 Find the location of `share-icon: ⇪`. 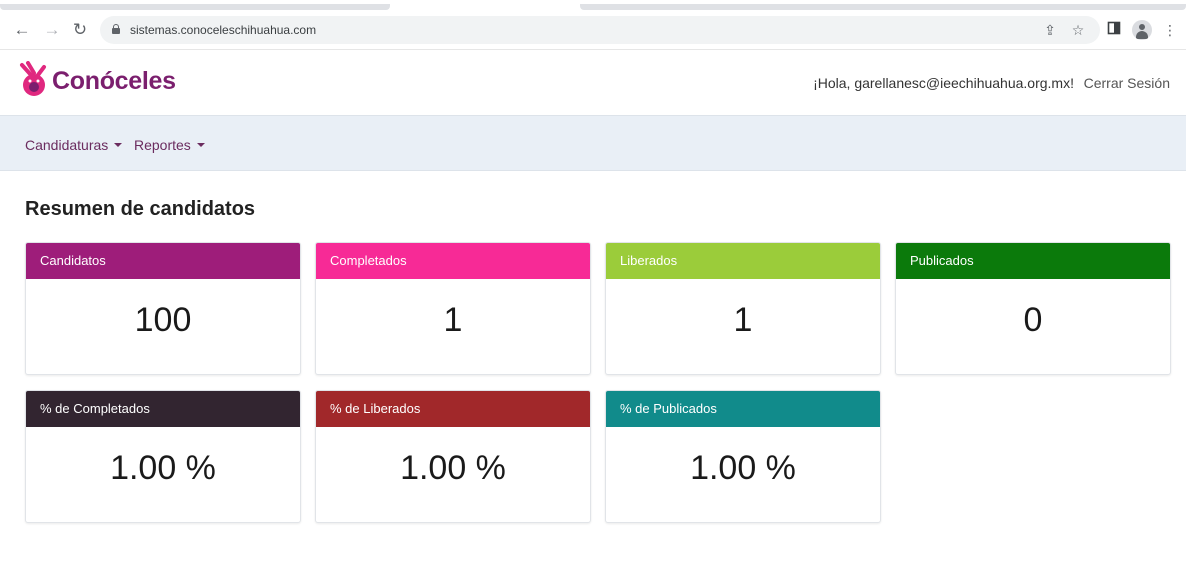

share-icon: ⇪ is located at coordinates (1050, 30).